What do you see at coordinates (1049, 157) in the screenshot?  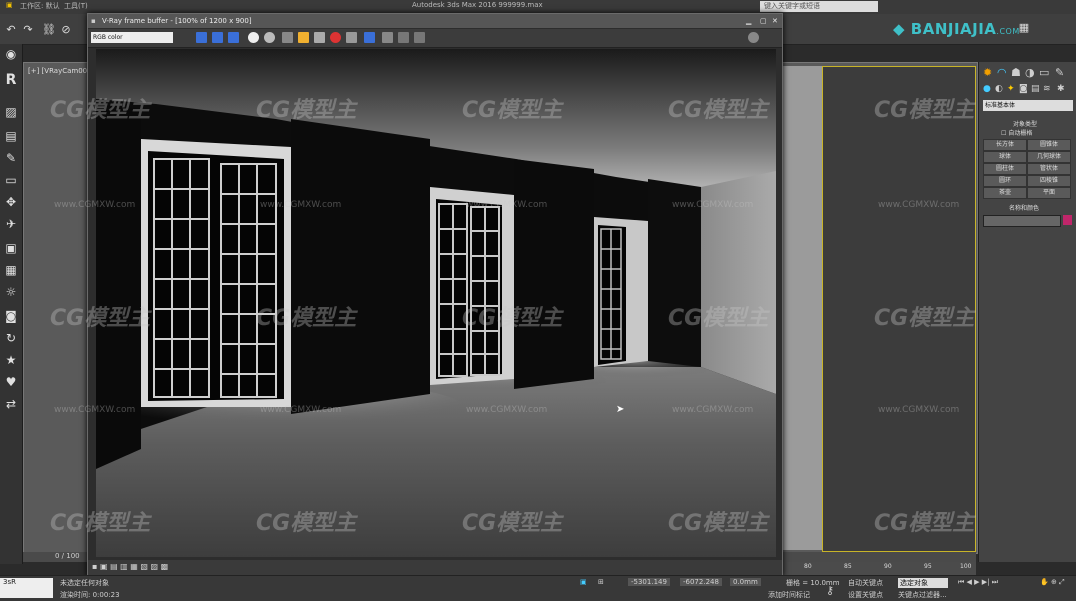 I see `geosphere-button: 几何球体` at bounding box center [1049, 157].